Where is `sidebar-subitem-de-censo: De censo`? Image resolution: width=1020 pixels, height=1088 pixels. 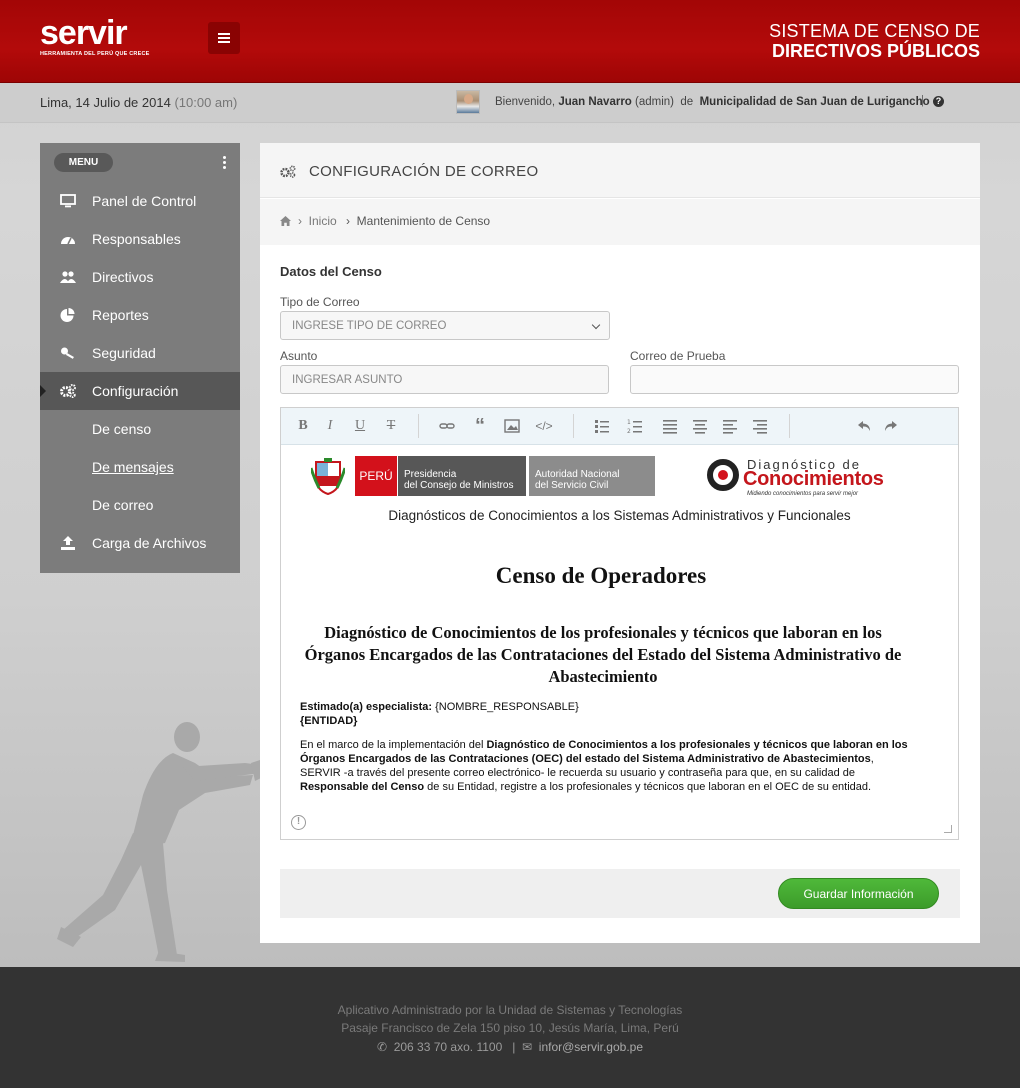
sidebar-subitem-de-censo: De censo is located at coordinates (121, 429).